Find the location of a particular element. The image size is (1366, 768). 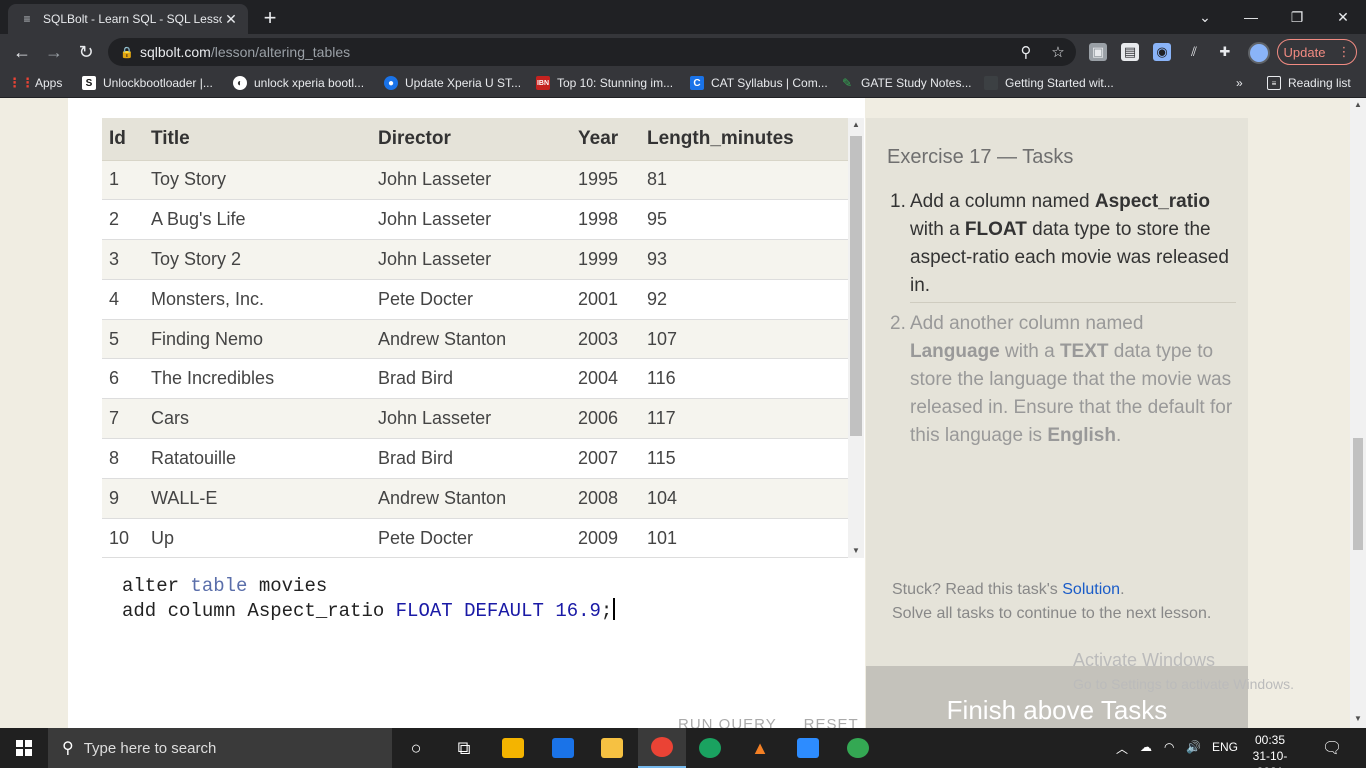

table-cell: A Bug's Life is located at coordinates (258, 220).